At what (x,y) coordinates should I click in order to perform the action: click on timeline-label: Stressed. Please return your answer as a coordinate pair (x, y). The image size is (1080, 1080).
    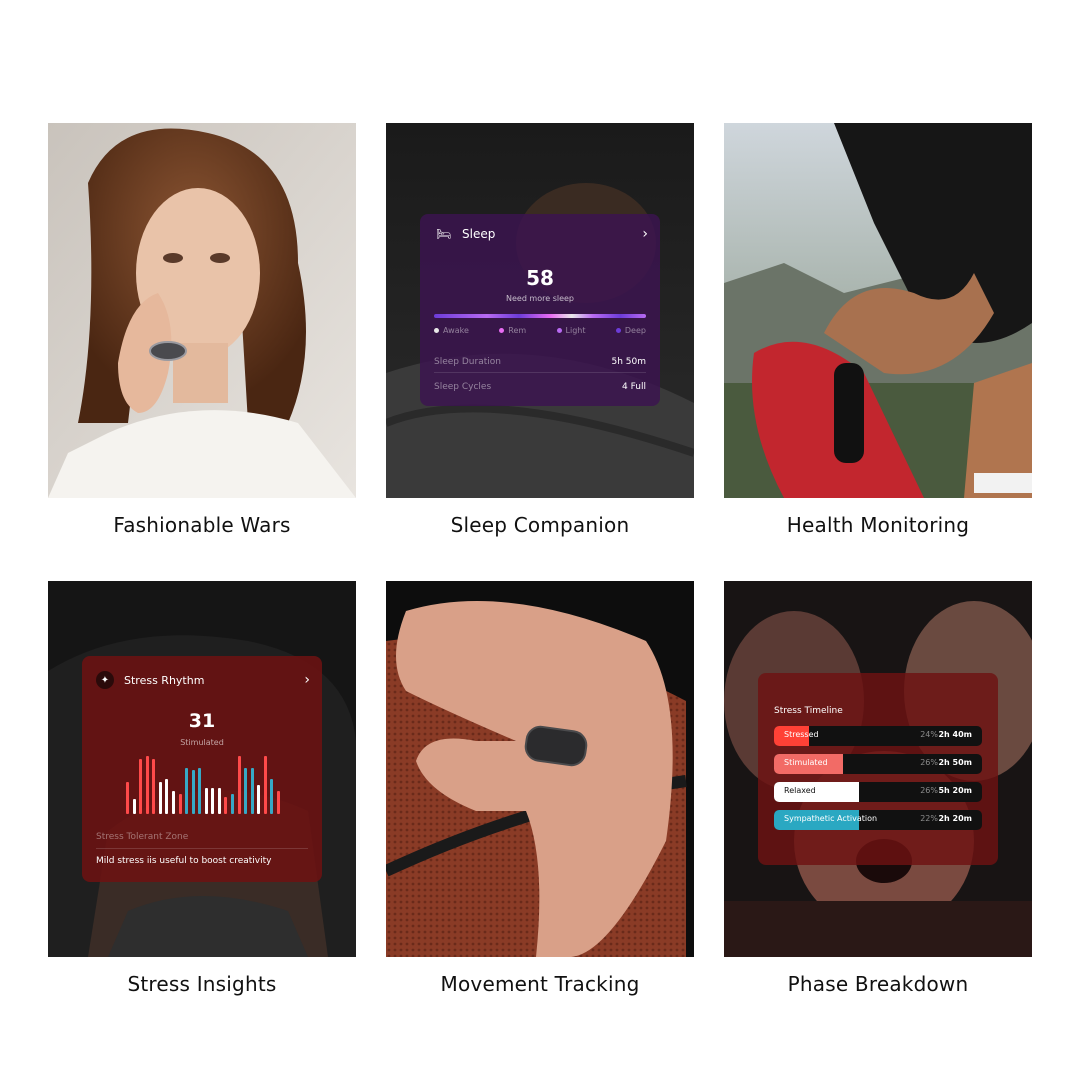
    Looking at the image, I should click on (801, 734).